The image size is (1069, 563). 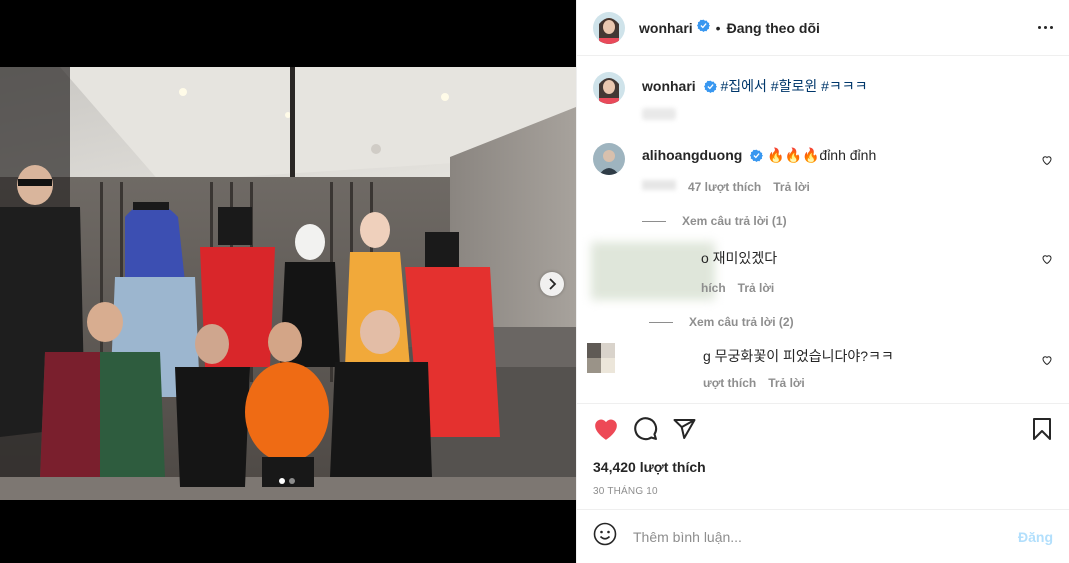 I want to click on caption-blurred-text, so click(x=659, y=114).